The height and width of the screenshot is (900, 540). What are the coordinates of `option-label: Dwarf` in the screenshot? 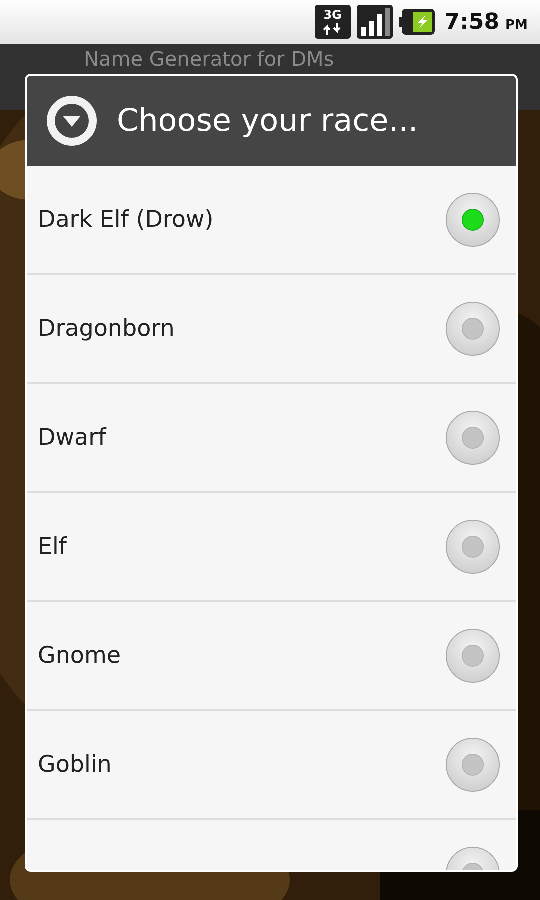 It's located at (72, 437).